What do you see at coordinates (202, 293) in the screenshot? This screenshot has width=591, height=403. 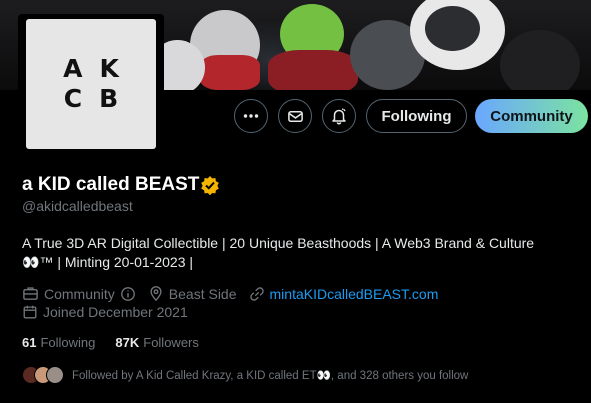 I see `location-label: Beast Side` at bounding box center [202, 293].